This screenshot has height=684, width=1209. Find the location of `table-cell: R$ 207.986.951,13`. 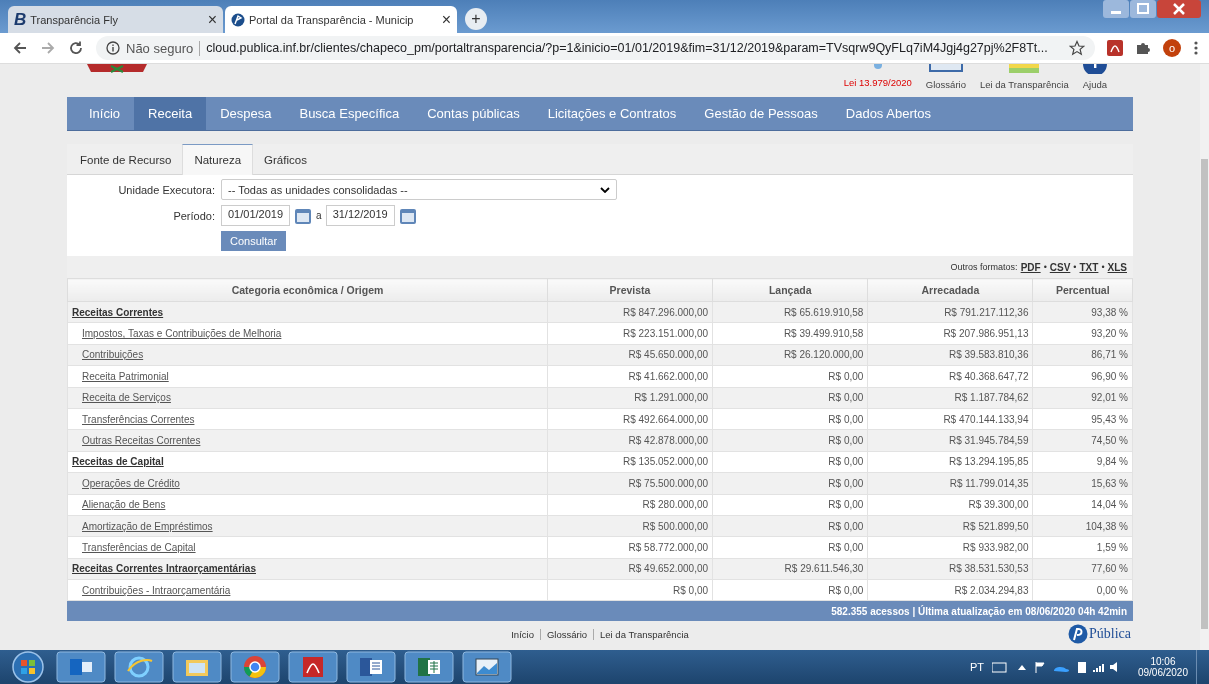

table-cell: R$ 207.986.951,13 is located at coordinates (950, 333).